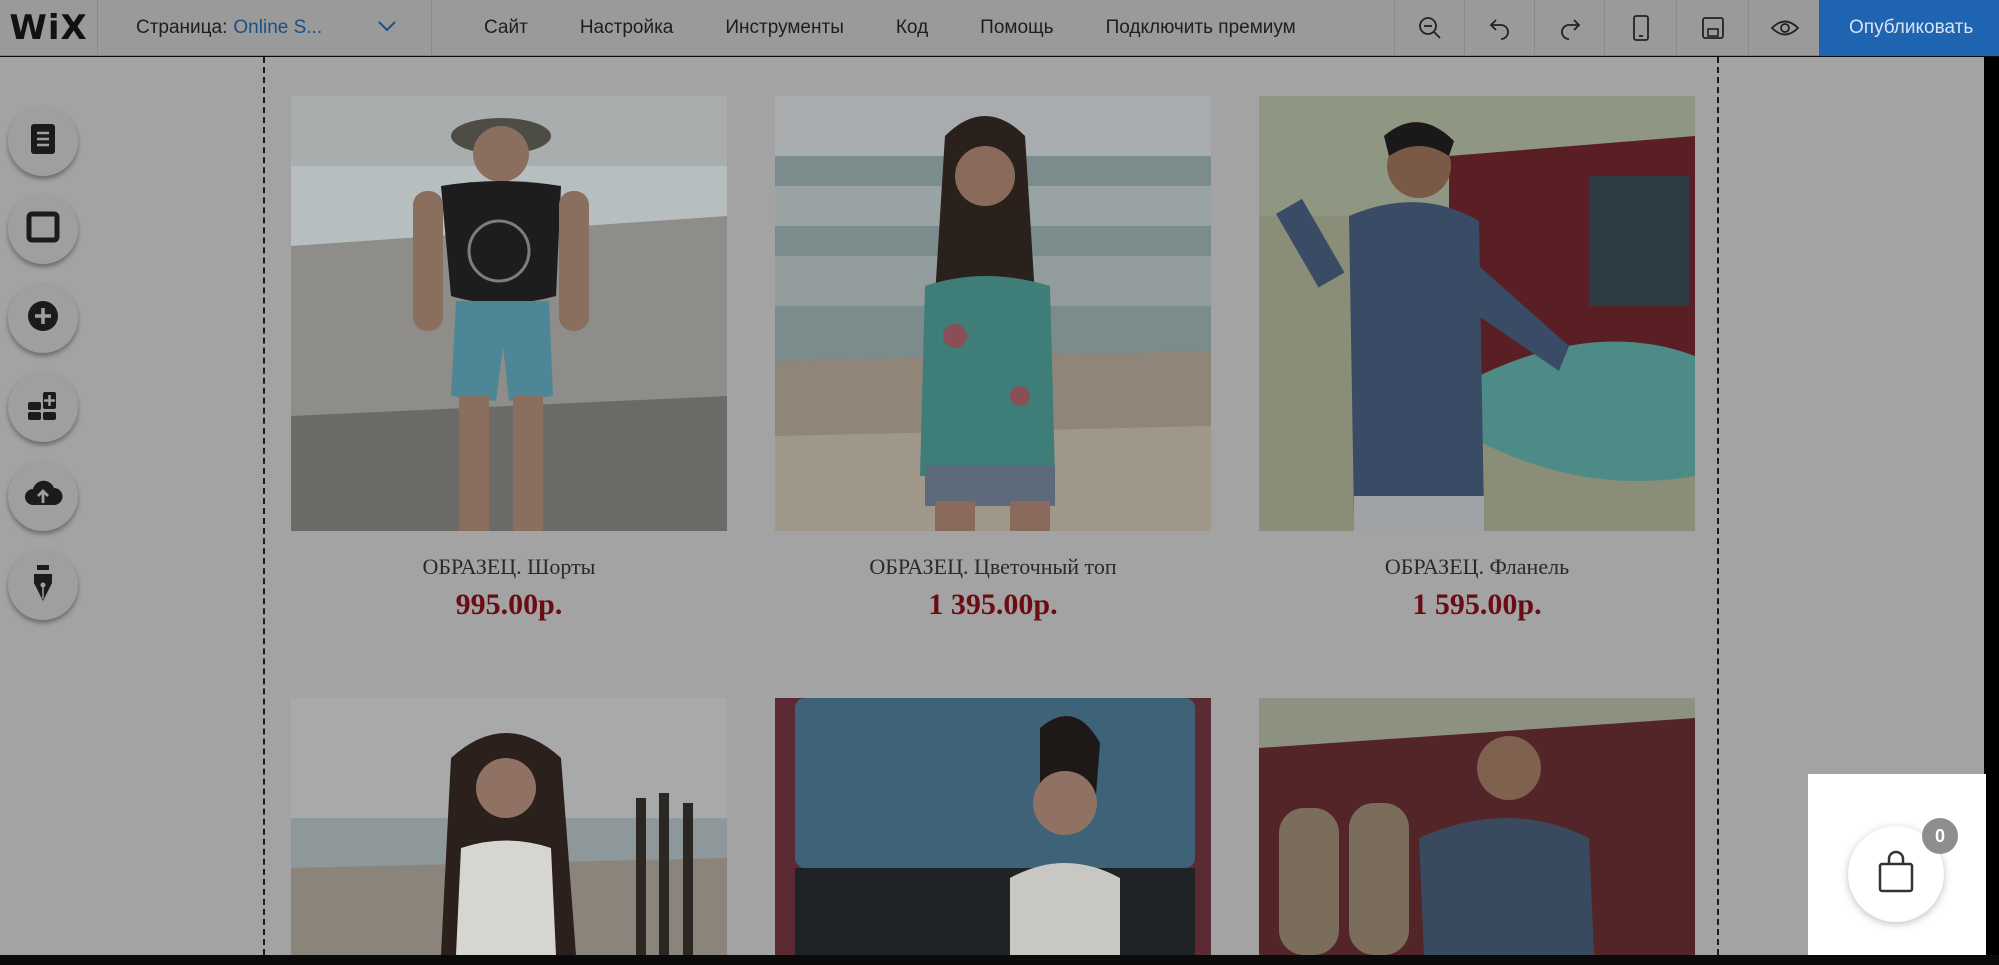  What do you see at coordinates (509, 604) in the screenshot?
I see `product-price: 995.00р.` at bounding box center [509, 604].